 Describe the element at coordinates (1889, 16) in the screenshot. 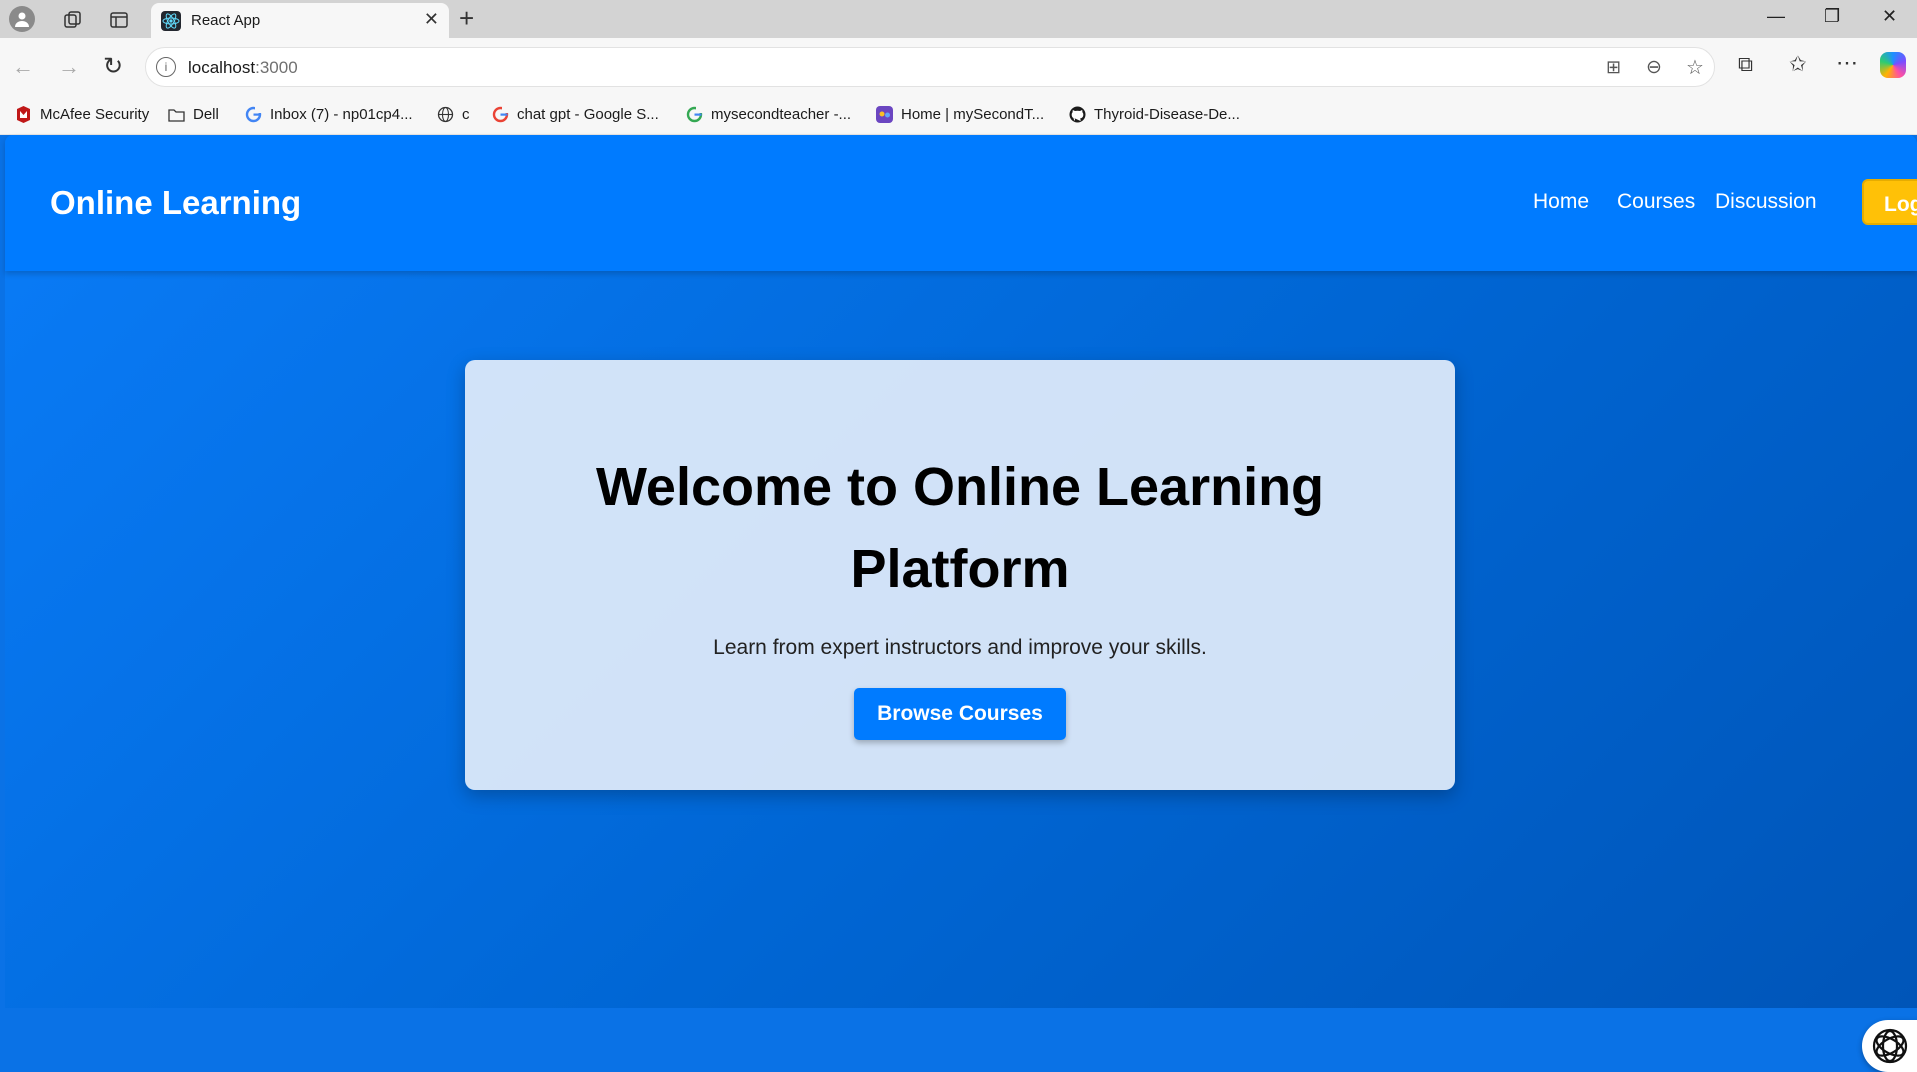

I see `close-window-icon: ✕` at that location.